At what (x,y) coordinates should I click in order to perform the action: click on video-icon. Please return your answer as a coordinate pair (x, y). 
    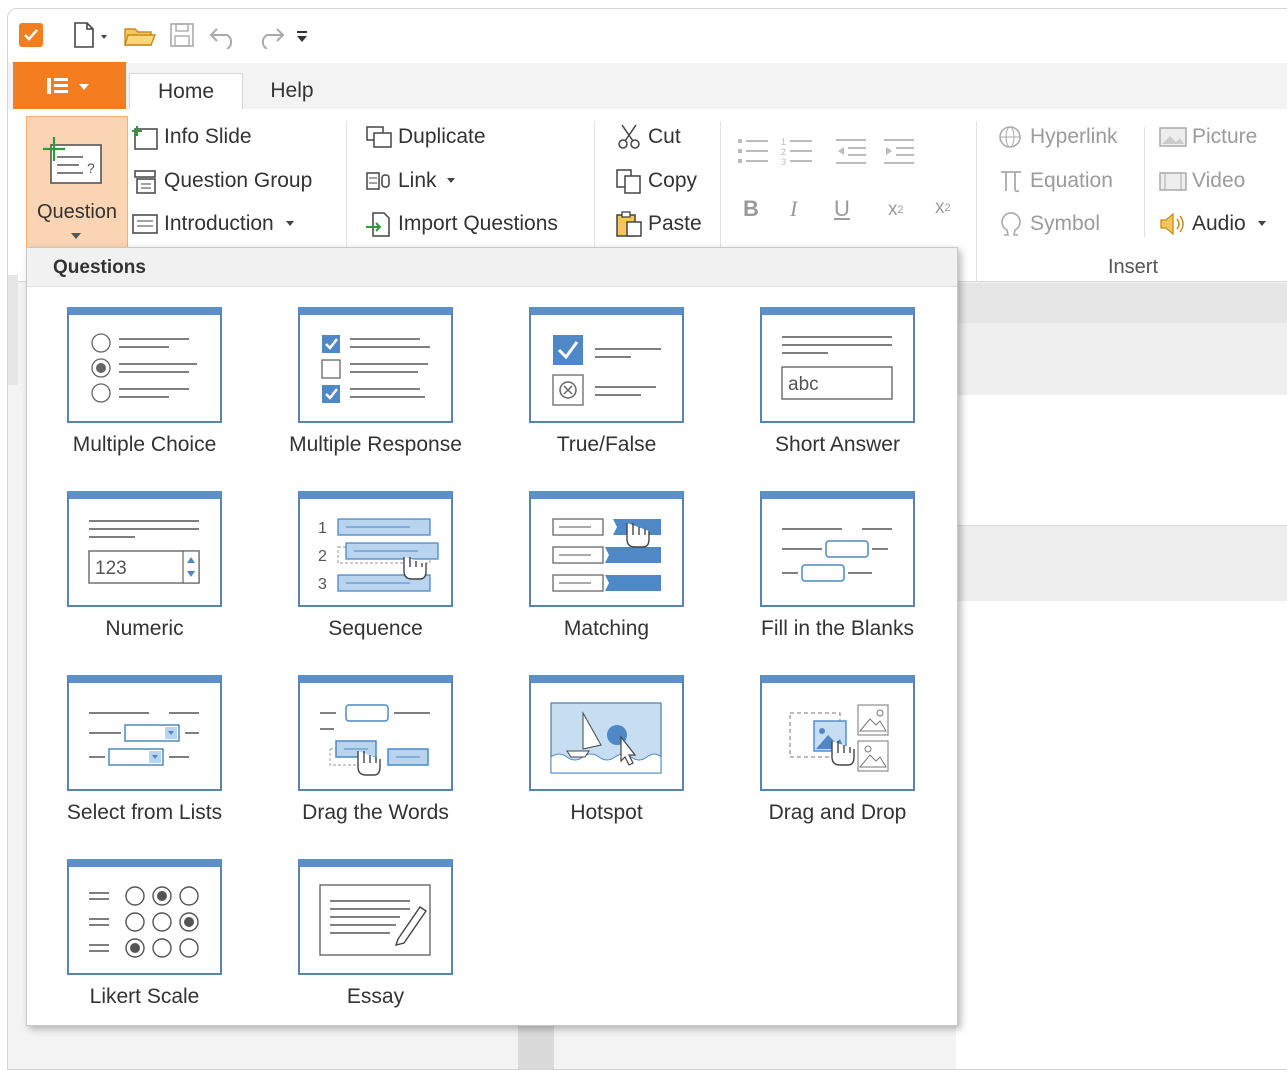
    Looking at the image, I should click on (1173, 181).